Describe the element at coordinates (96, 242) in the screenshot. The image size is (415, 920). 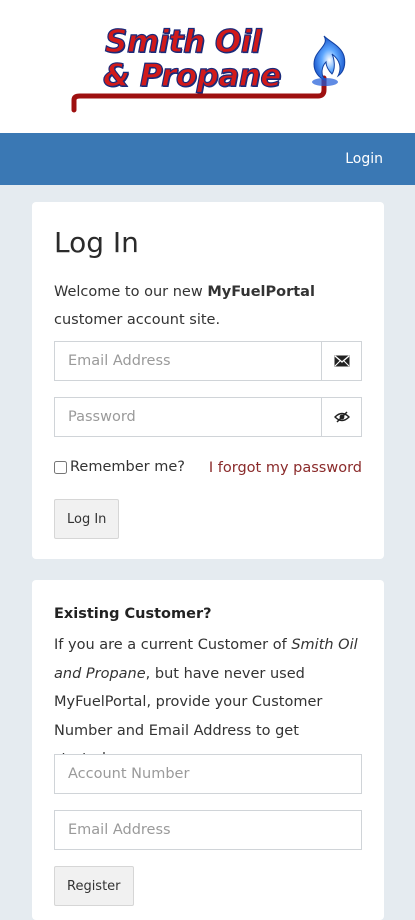
I see `page-title: Log In` at that location.